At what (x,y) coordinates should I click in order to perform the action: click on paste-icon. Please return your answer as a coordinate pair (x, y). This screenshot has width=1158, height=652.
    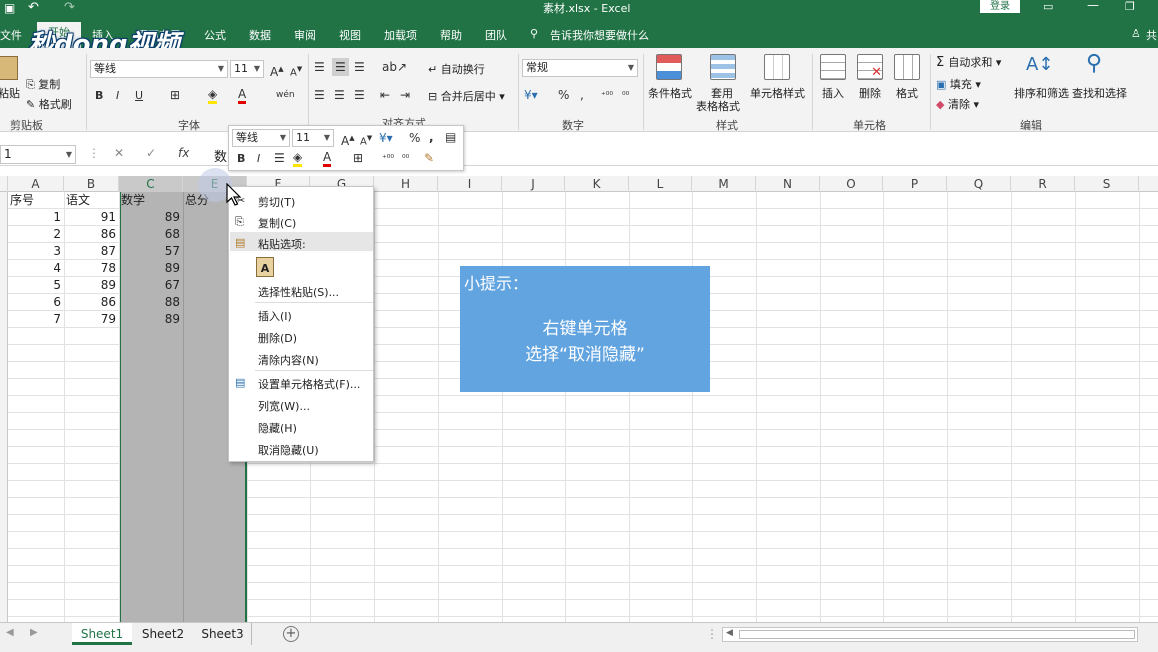
    Looking at the image, I should click on (9, 68).